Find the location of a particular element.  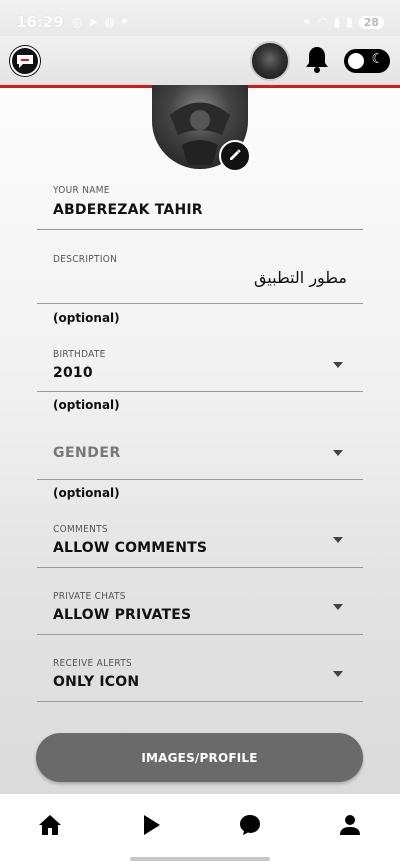

chat-icon is located at coordinates (250, 825).